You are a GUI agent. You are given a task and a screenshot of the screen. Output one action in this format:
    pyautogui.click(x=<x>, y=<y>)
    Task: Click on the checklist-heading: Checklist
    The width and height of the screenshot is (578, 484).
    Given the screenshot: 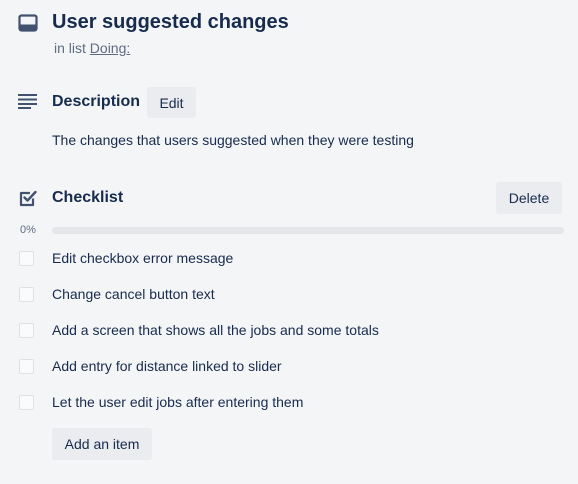 What is the action you would take?
    pyautogui.click(x=88, y=197)
    